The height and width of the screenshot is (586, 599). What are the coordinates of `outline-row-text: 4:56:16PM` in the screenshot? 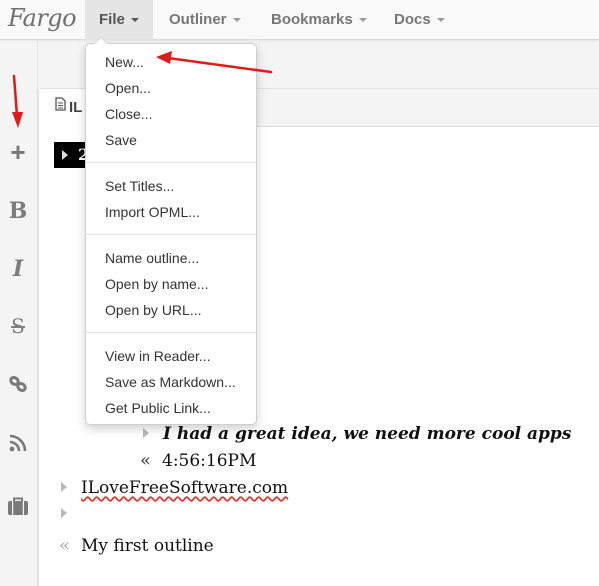 It's located at (209, 461).